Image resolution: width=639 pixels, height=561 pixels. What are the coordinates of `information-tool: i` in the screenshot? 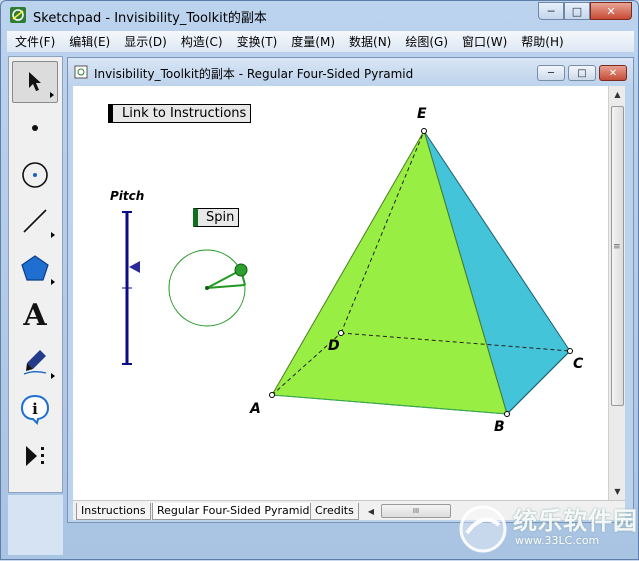 It's located at (35, 409).